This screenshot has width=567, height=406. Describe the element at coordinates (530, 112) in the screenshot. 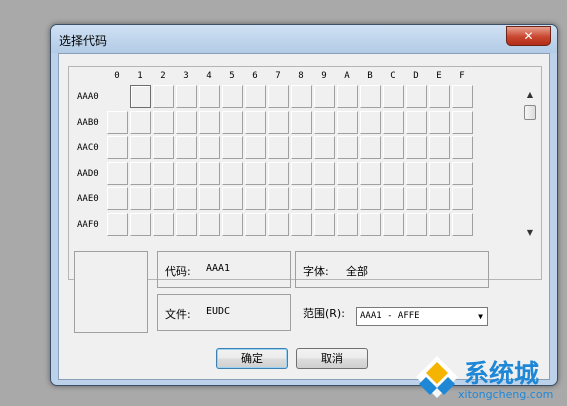

I see `scroll-thumb` at that location.